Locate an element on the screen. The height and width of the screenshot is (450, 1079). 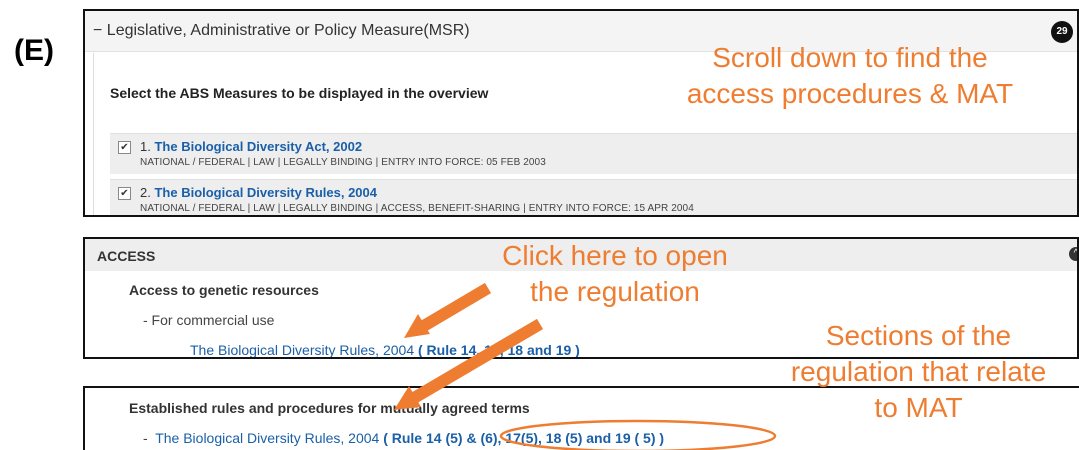
chevron-up-icon: ^ is located at coordinates (1073, 254).